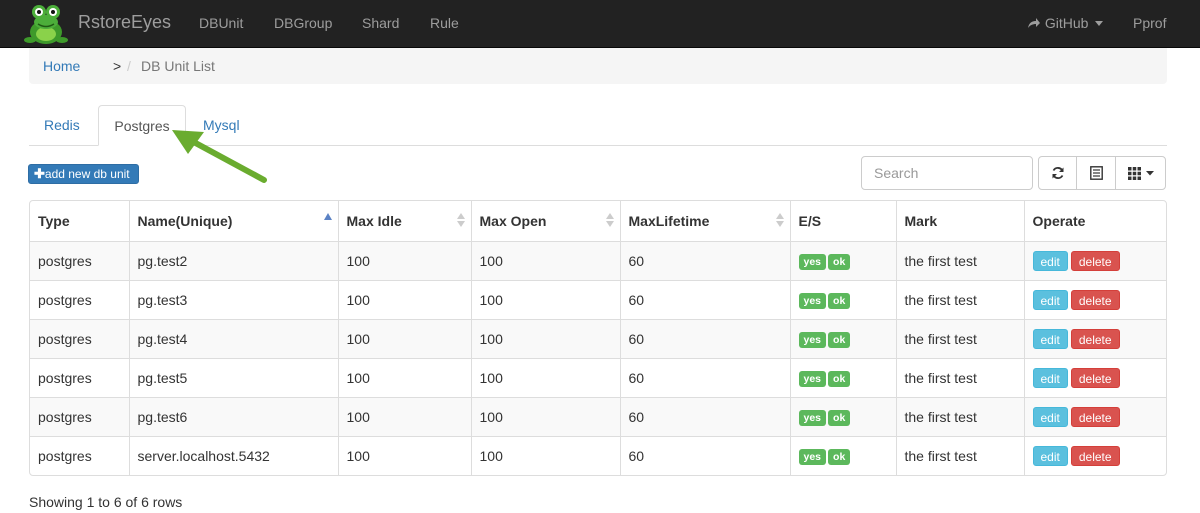 Image resolution: width=1200 pixels, height=513 pixels. What do you see at coordinates (234, 260) in the screenshot?
I see `cell-name: pg.test2` at bounding box center [234, 260].